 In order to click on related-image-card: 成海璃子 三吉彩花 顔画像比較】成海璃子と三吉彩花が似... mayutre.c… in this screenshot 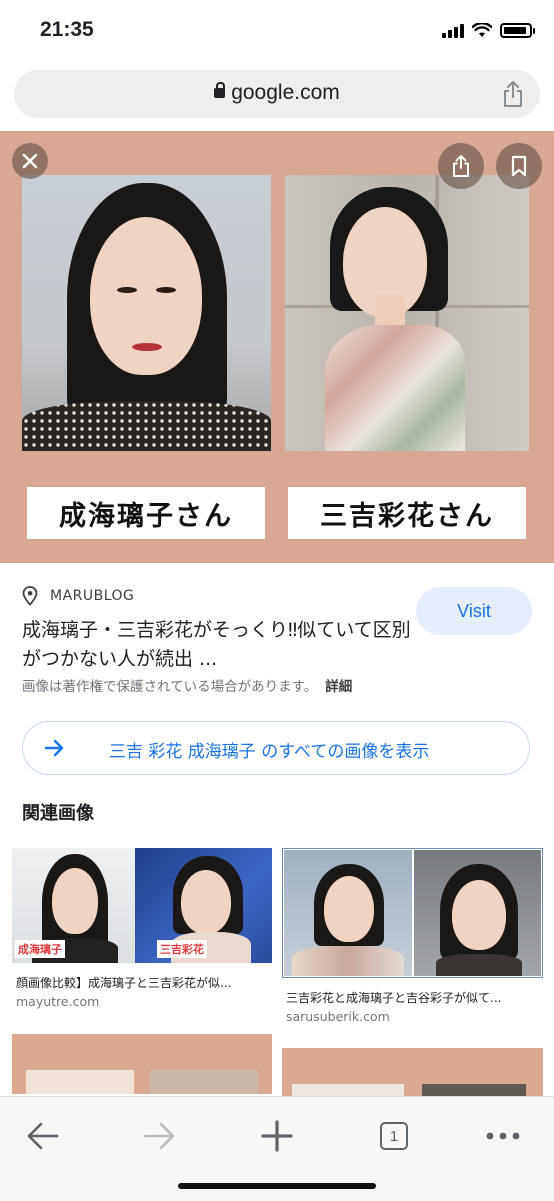, I will do `click(142, 933)`.